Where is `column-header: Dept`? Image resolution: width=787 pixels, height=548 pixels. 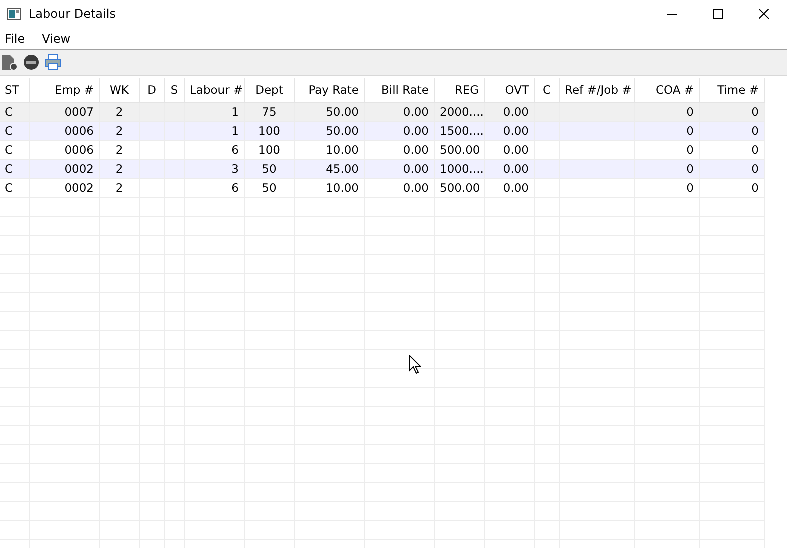 column-header: Dept is located at coordinates (270, 90).